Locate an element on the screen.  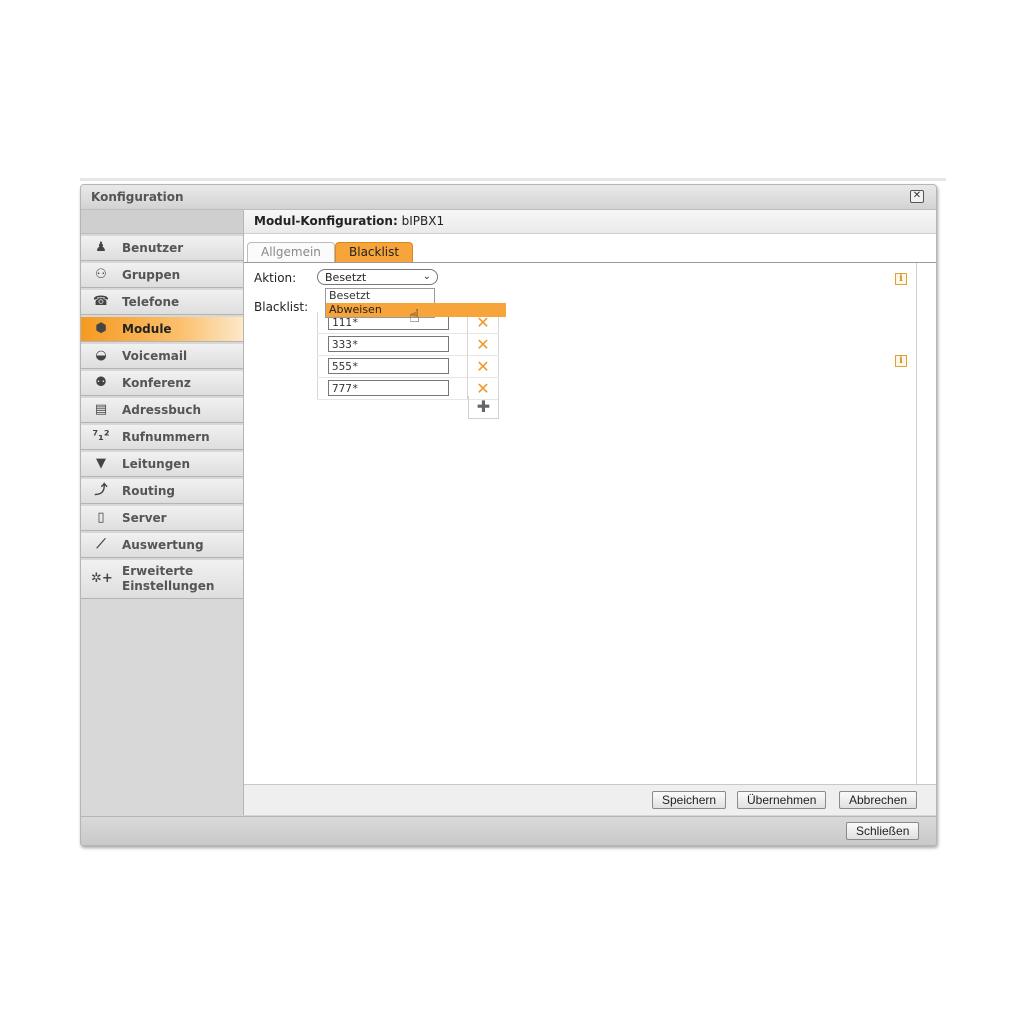
sidebar-item-module: ⬢ Module is located at coordinates (162, 329).